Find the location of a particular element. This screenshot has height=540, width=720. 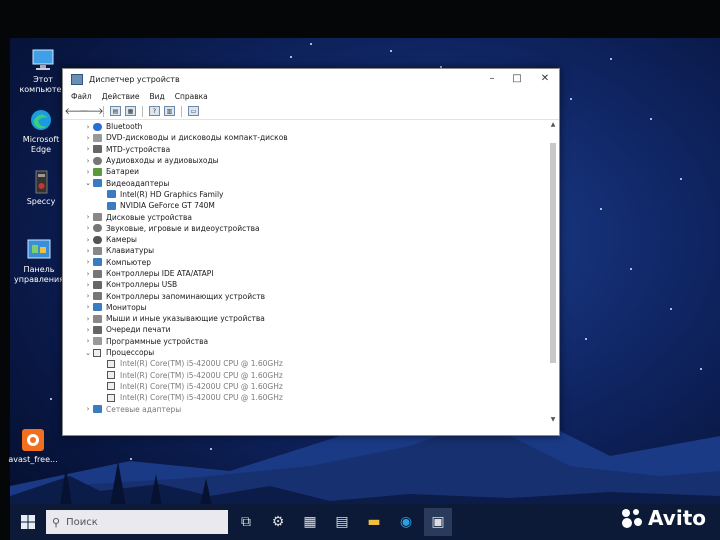

view-icon: ▥ is located at coordinates (169, 111).